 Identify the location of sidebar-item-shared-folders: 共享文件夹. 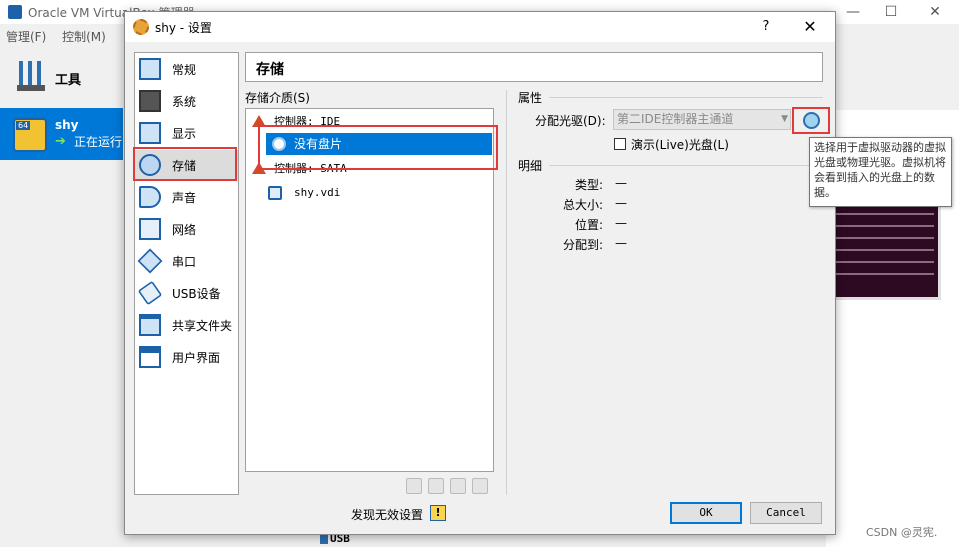
(186, 325).